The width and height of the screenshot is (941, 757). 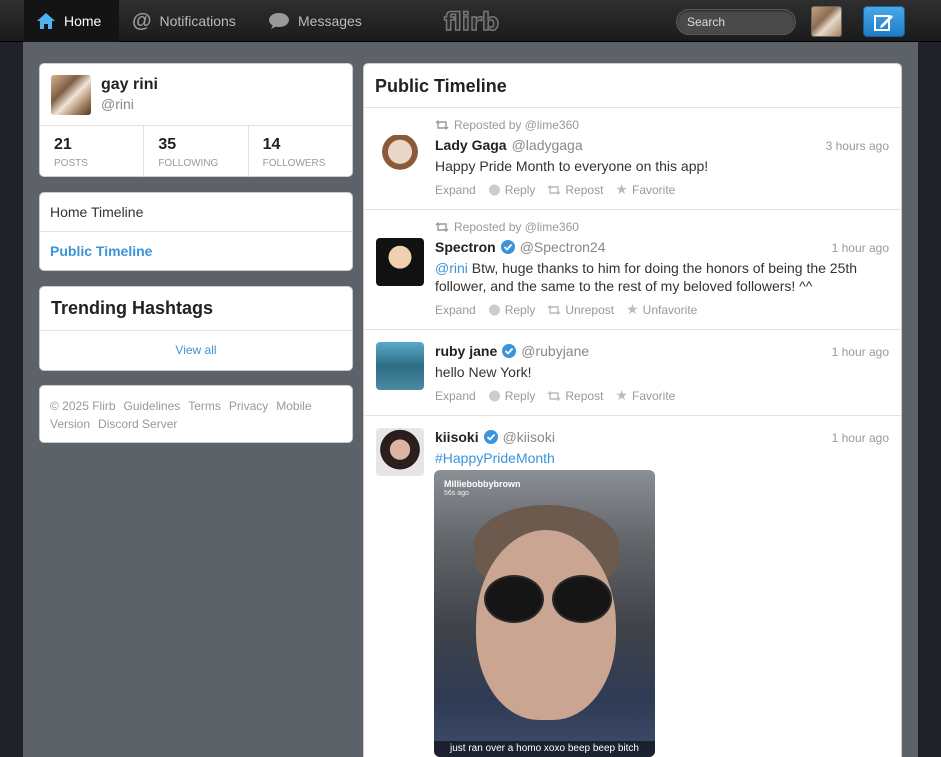 What do you see at coordinates (294, 163) in the screenshot?
I see `stat-followers-label: FOLLOWERS` at bounding box center [294, 163].